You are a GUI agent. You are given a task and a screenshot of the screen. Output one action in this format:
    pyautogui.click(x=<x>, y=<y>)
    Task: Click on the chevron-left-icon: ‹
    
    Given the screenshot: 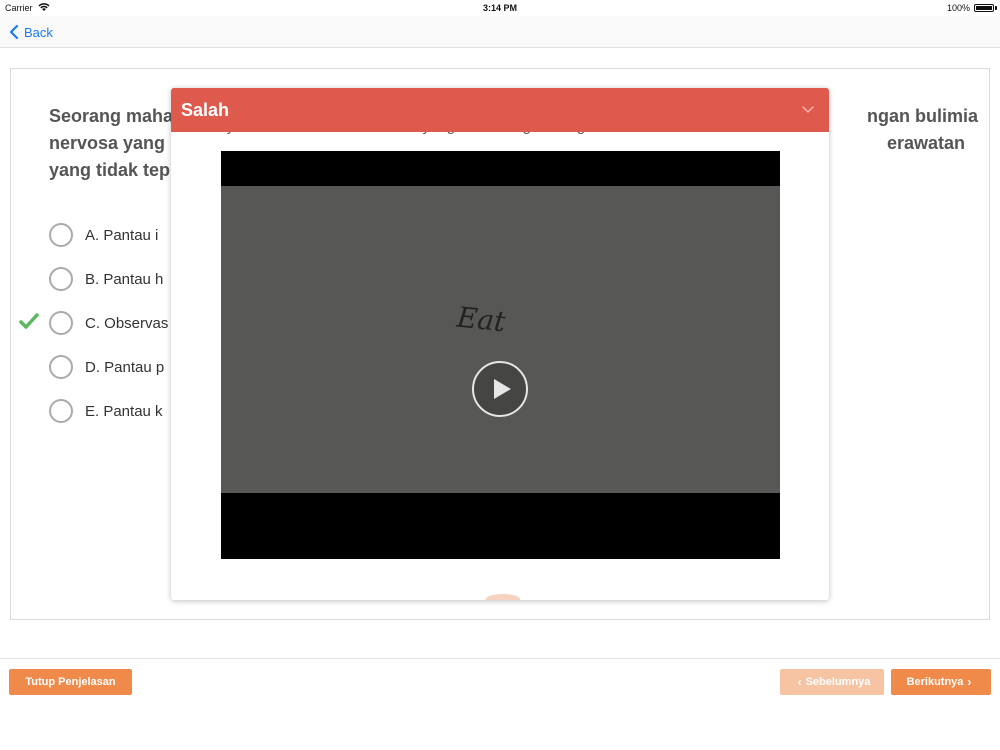 What is the action you would take?
    pyautogui.click(x=799, y=682)
    